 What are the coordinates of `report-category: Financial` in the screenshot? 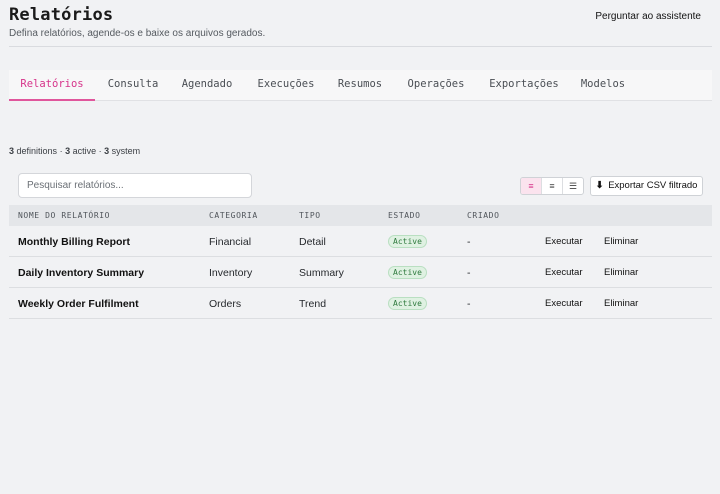 It's located at (230, 242).